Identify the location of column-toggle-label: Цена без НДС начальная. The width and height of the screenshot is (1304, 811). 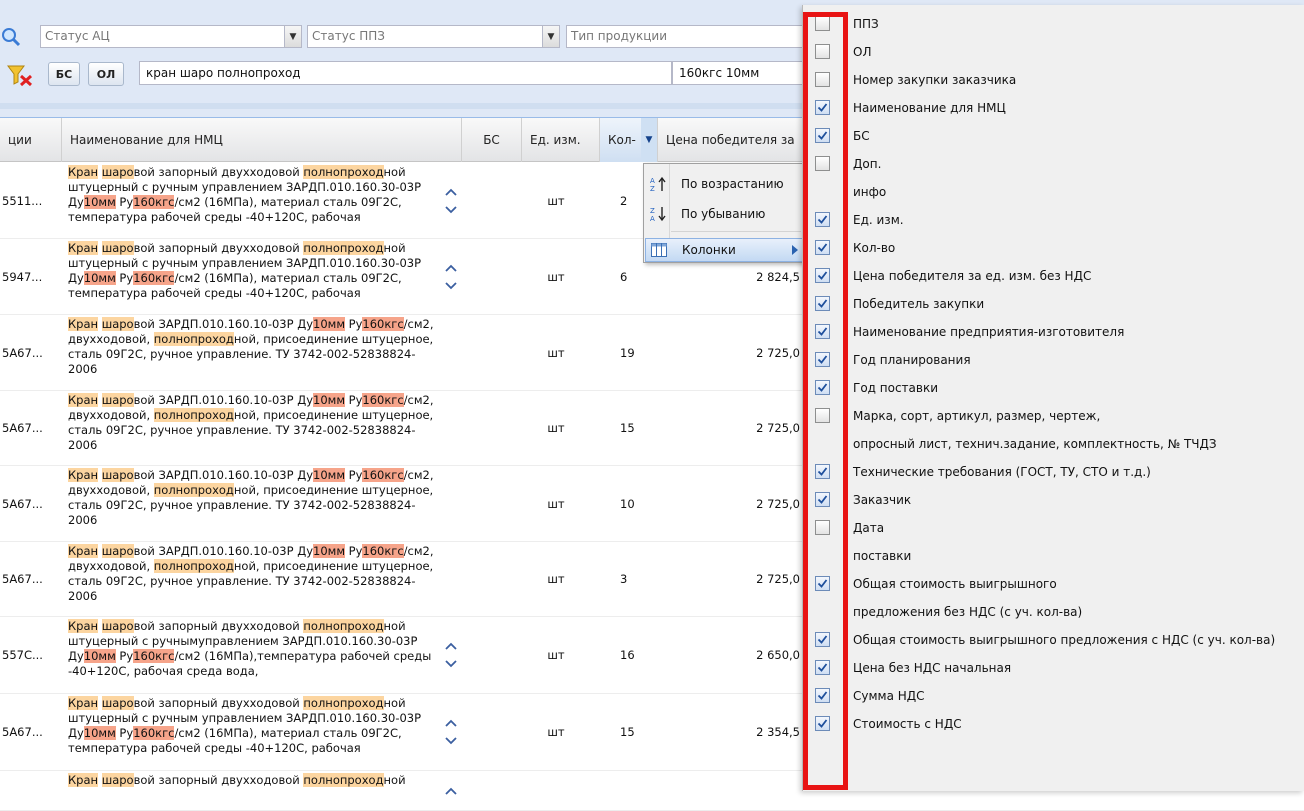
(932, 668).